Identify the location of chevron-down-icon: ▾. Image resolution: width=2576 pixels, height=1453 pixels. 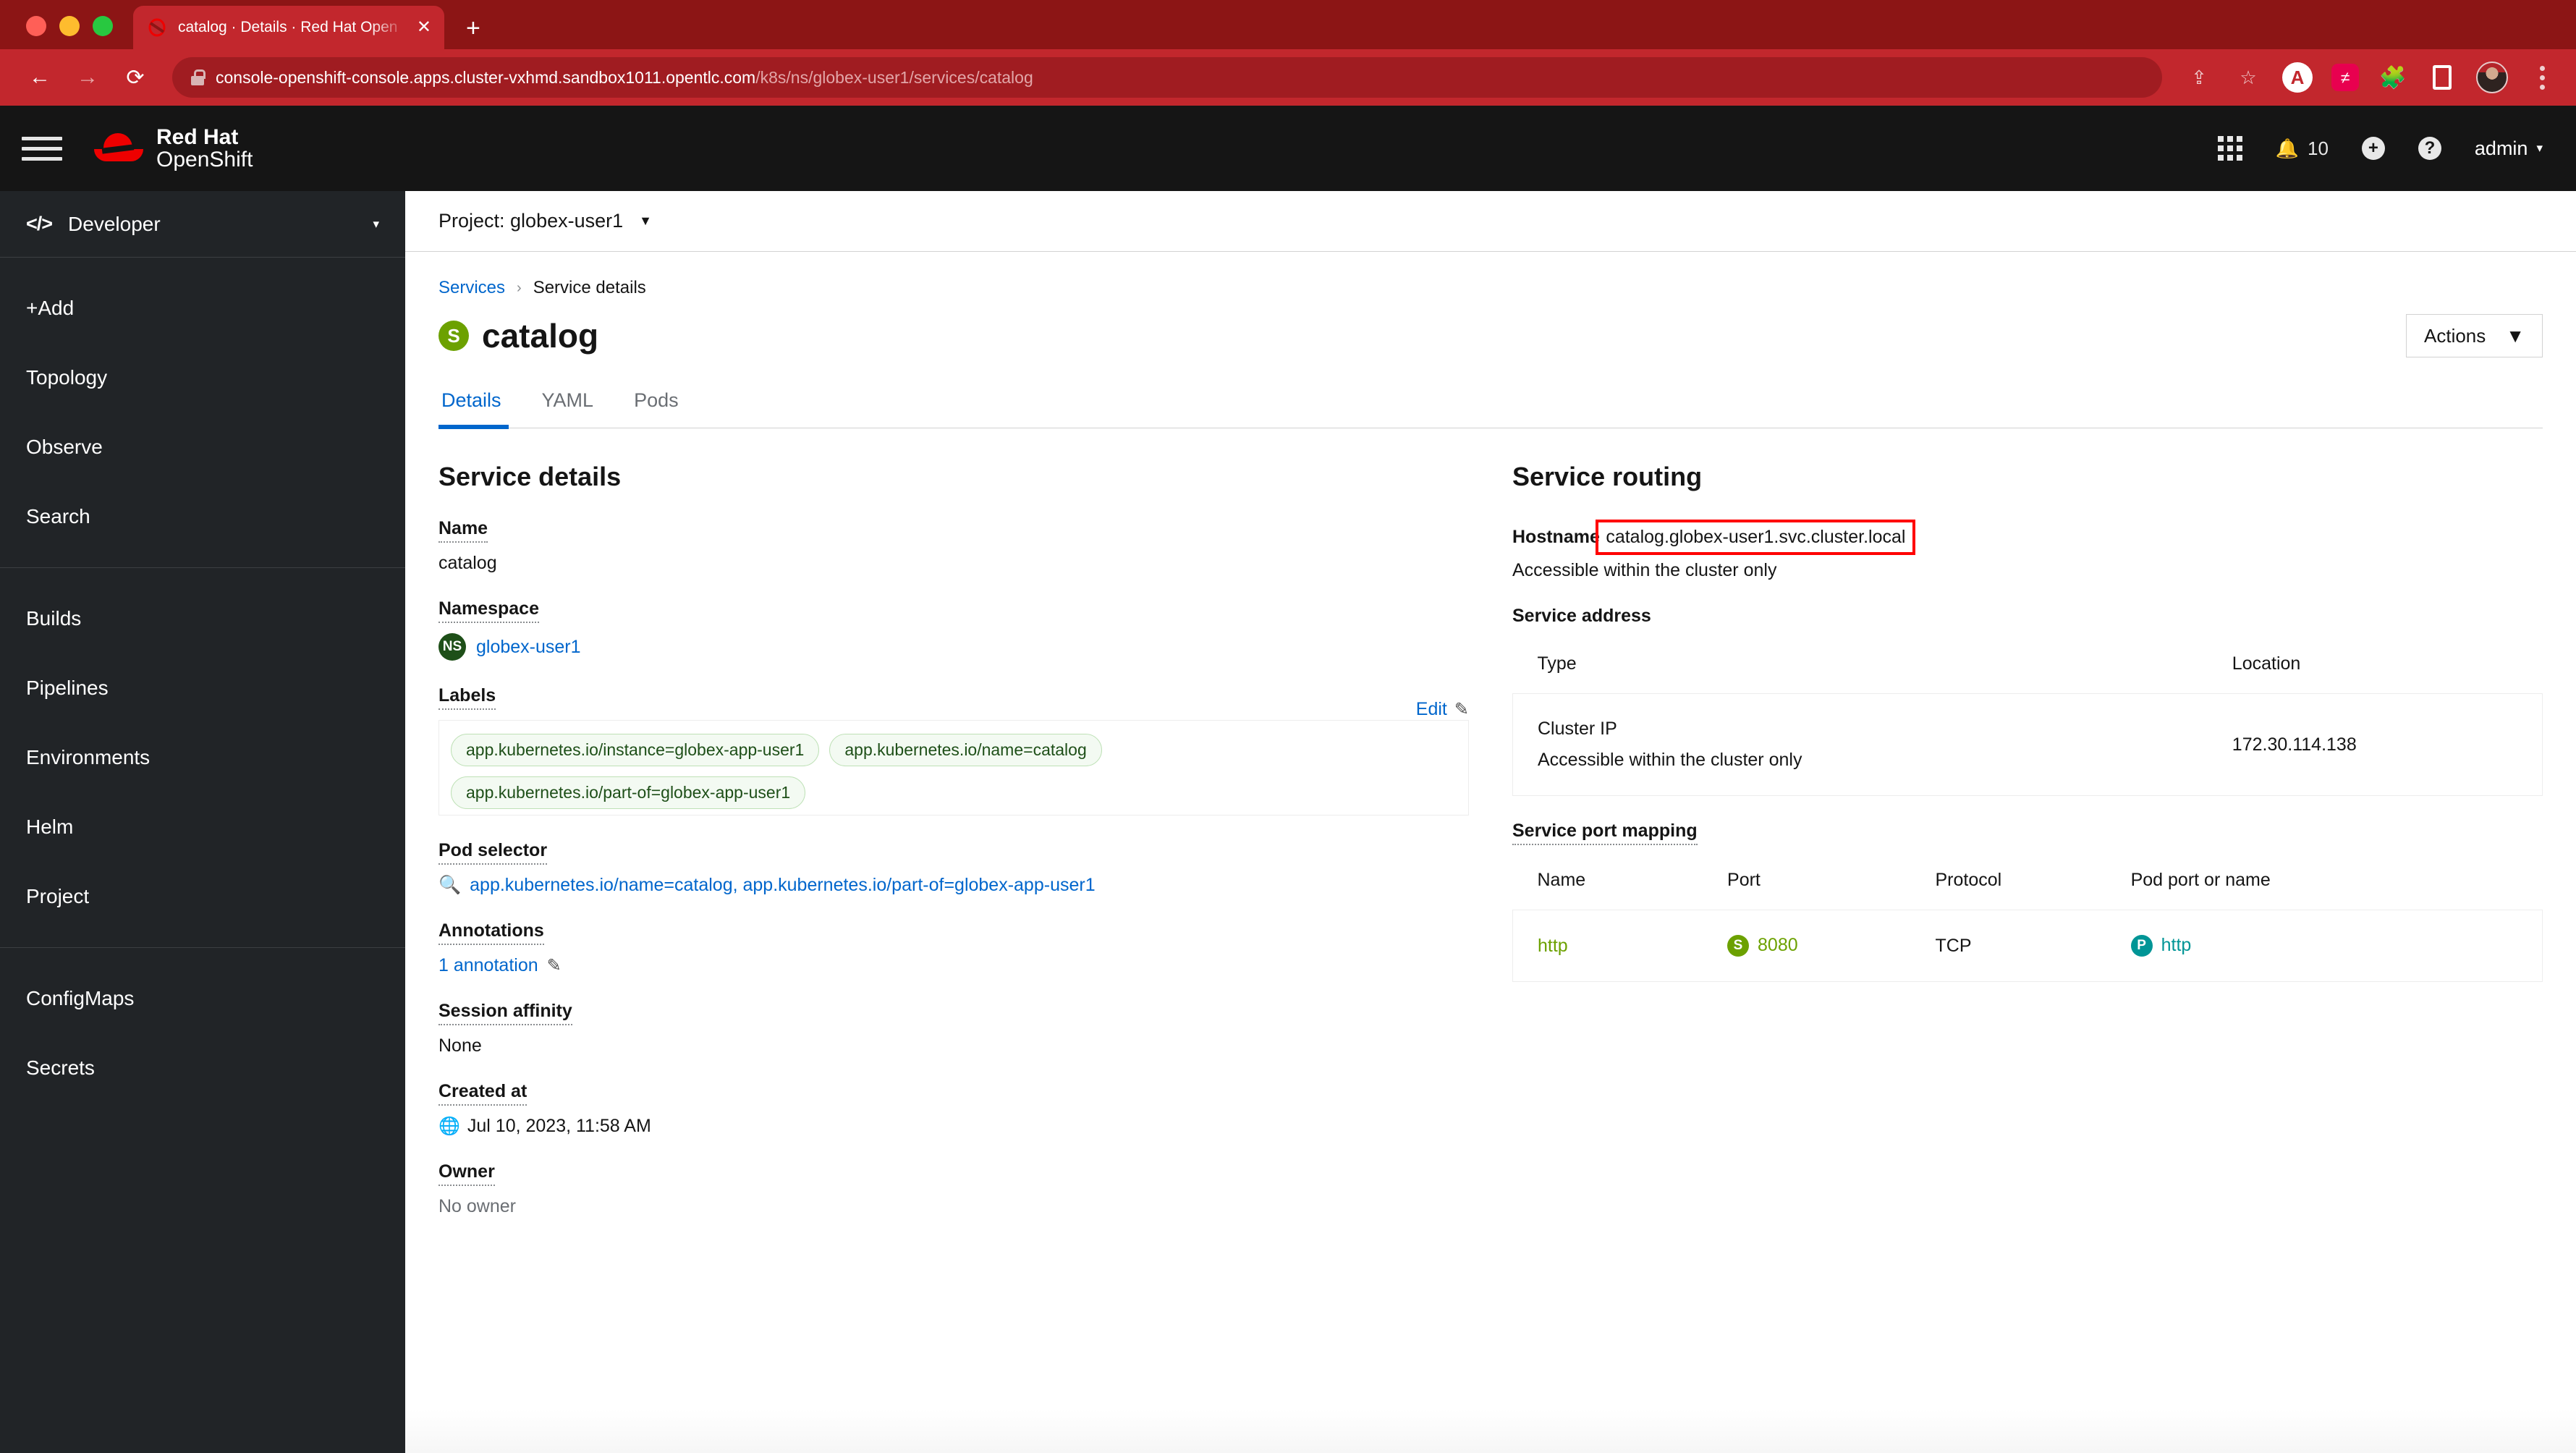
(376, 224).